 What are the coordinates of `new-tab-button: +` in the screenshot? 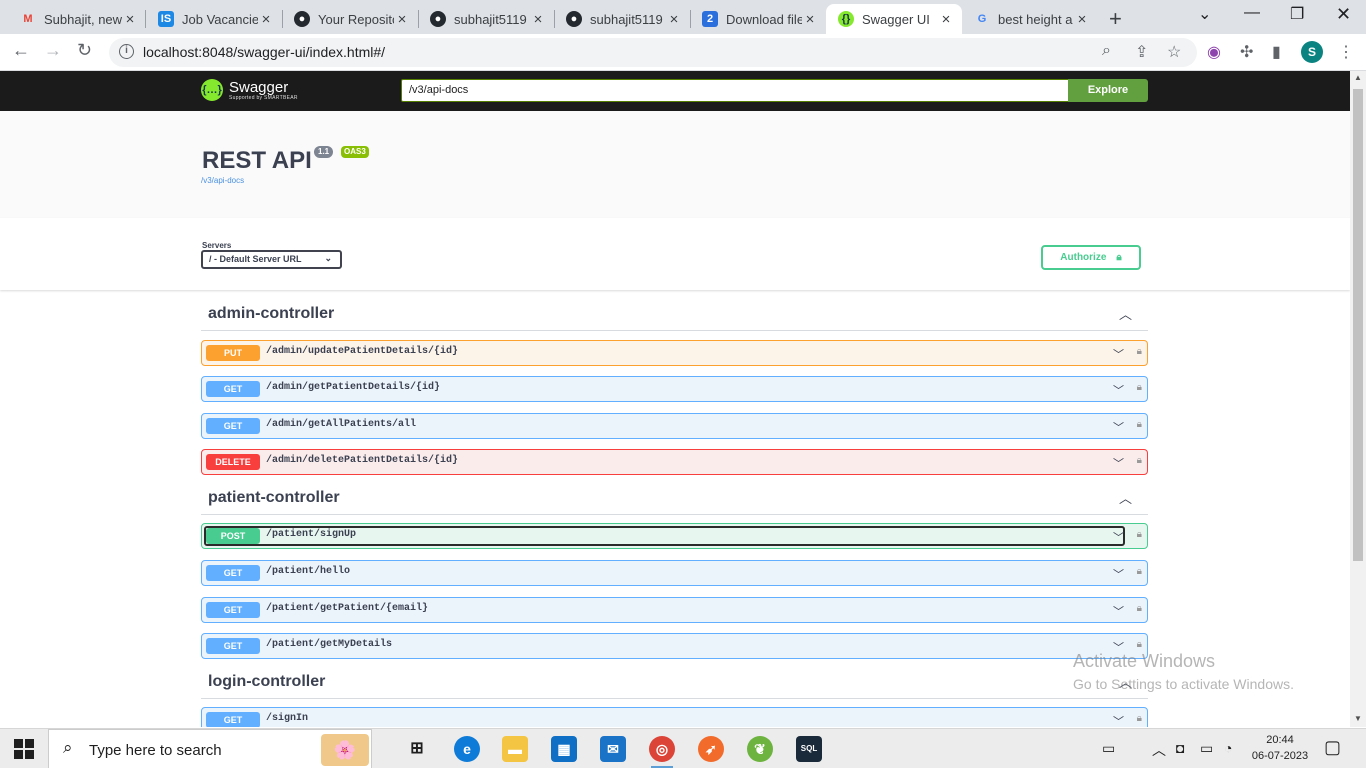 It's located at (1115, 19).